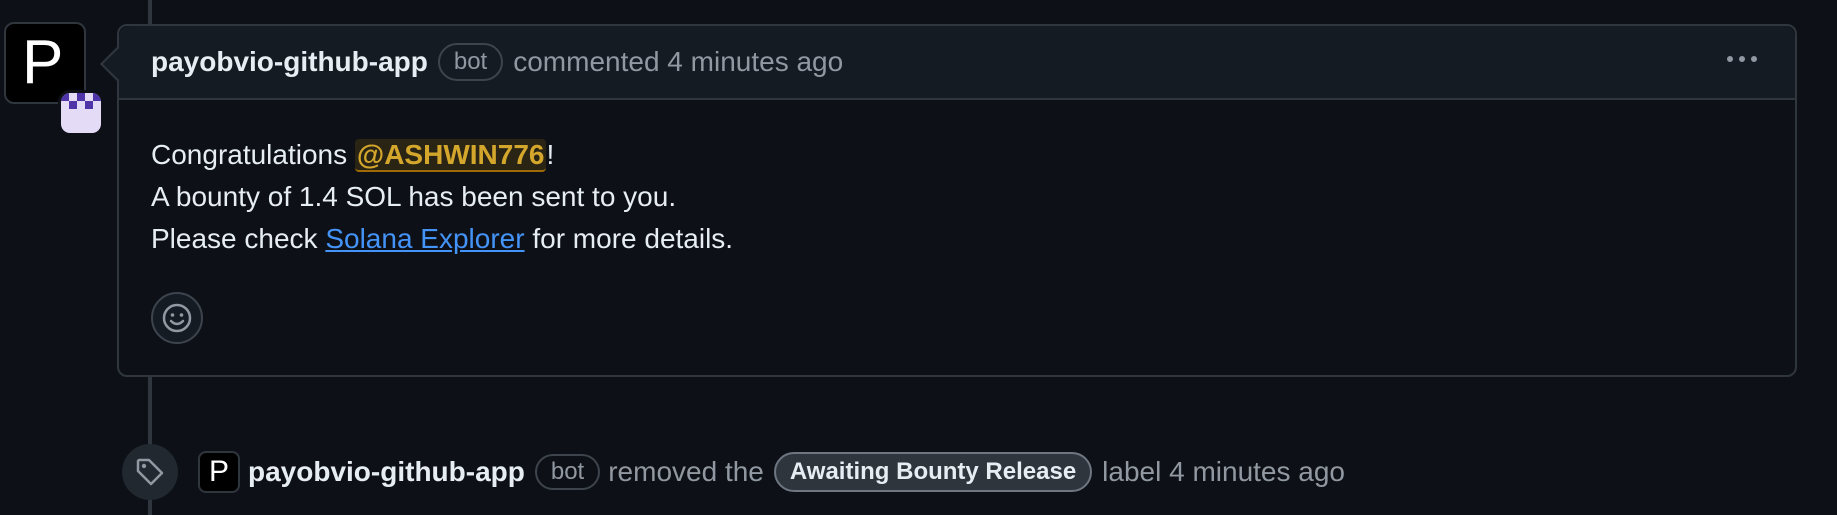 The width and height of the screenshot is (1837, 515). Describe the element at coordinates (1742, 59) in the screenshot. I see `kebab-horizontal-icon` at that location.